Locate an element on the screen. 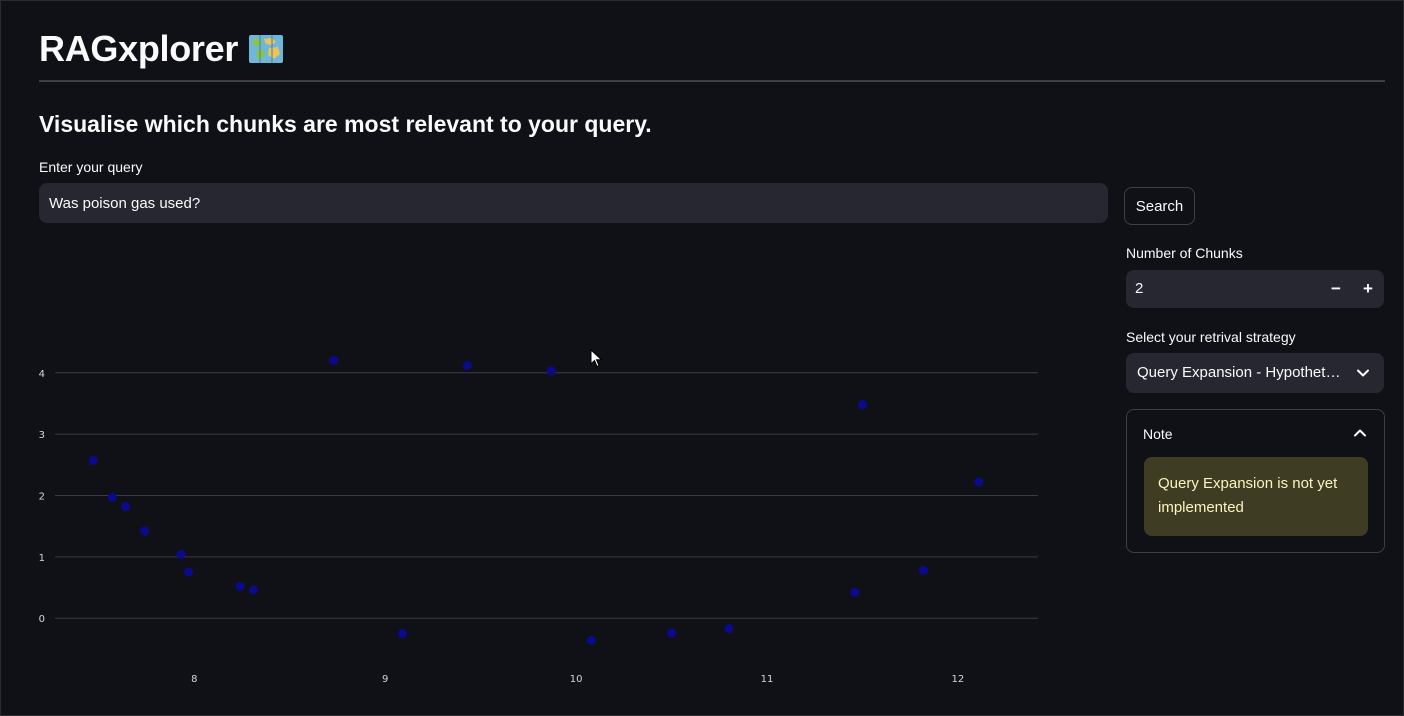 The image size is (1404, 716). x-tick-label-4: 12 is located at coordinates (957, 679).